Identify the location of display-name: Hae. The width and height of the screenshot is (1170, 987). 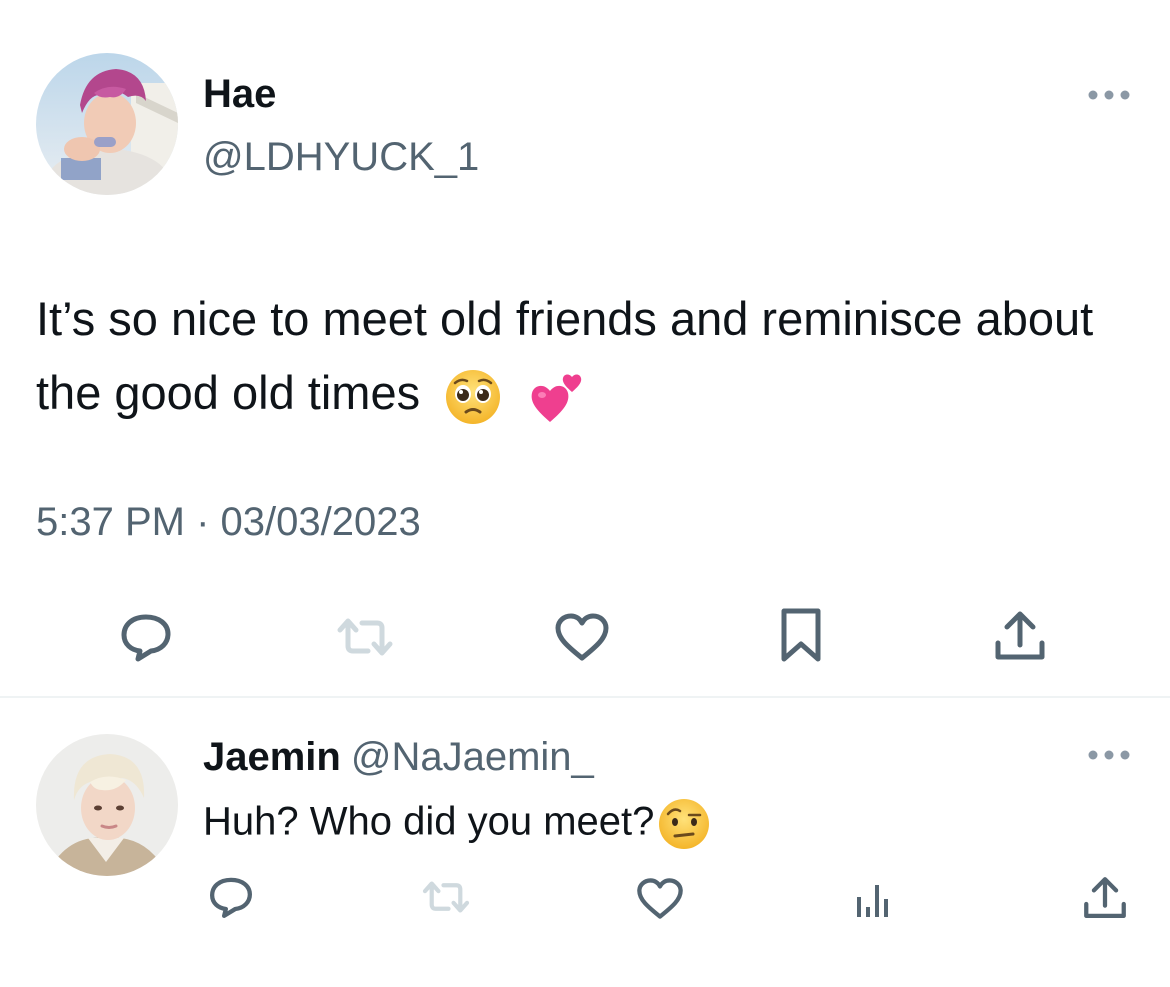
(239, 94).